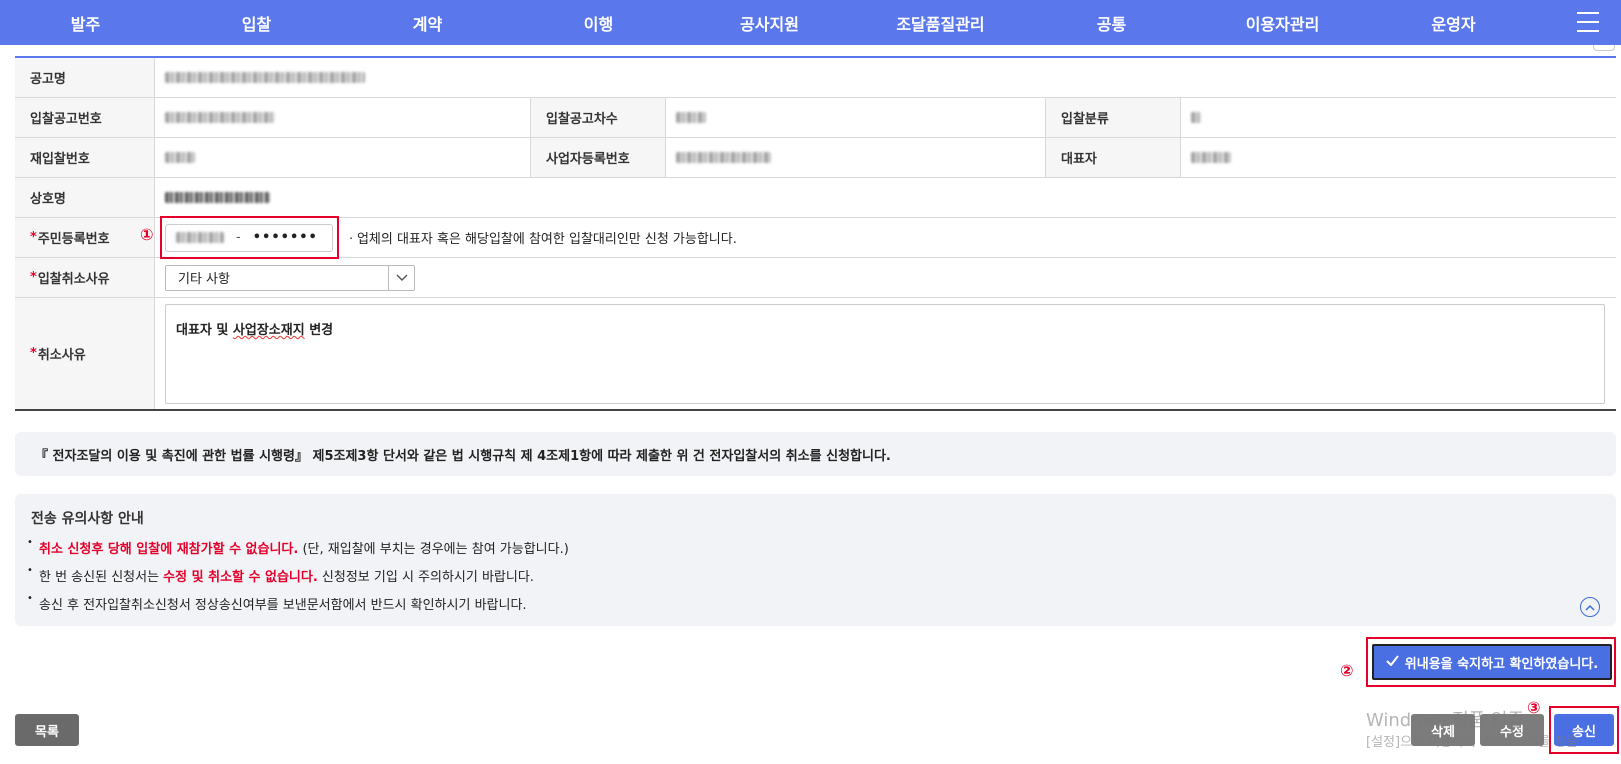 This screenshot has height=764, width=1621. Describe the element at coordinates (427, 23) in the screenshot. I see `nav-item-contract: 계약` at that location.